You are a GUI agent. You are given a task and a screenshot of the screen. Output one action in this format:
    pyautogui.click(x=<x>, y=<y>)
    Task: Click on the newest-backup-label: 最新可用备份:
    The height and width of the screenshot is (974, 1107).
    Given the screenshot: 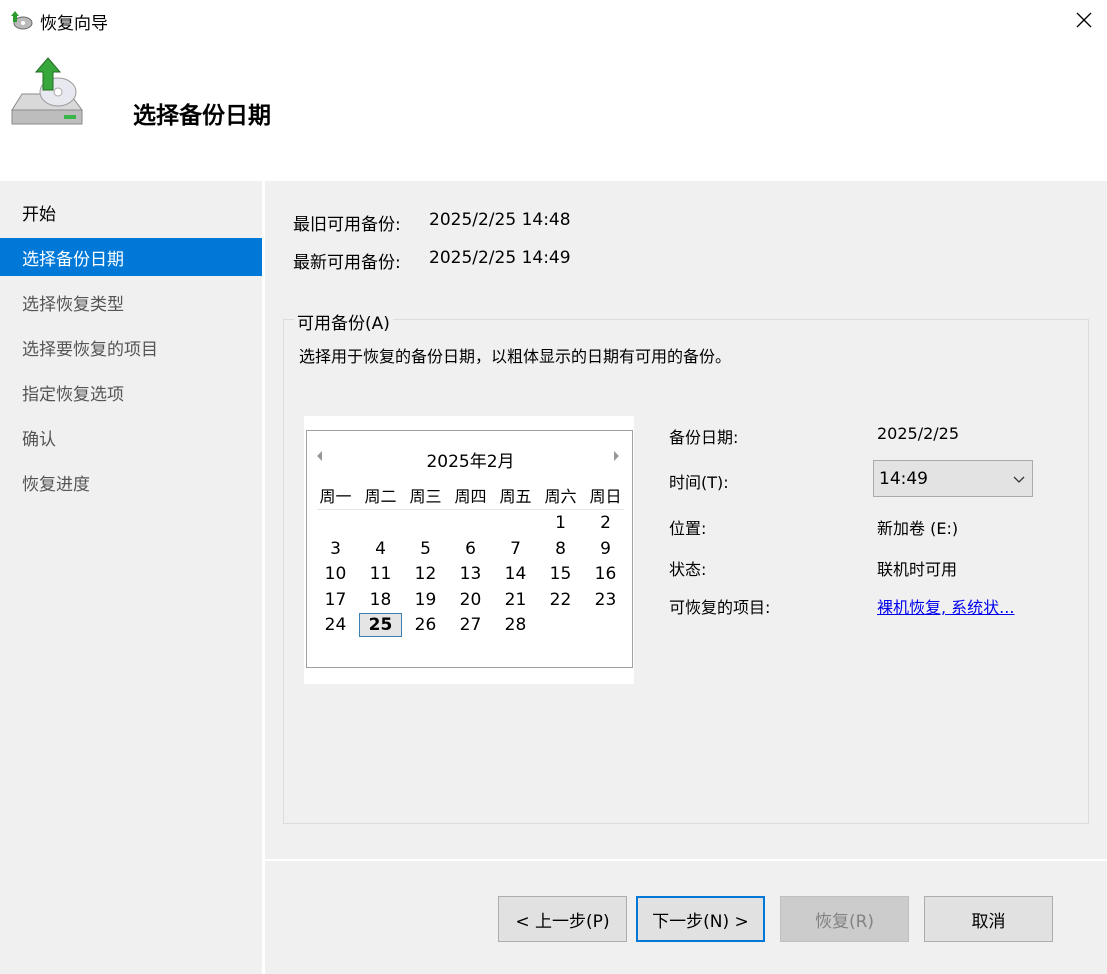 What is the action you would take?
    pyautogui.click(x=347, y=263)
    